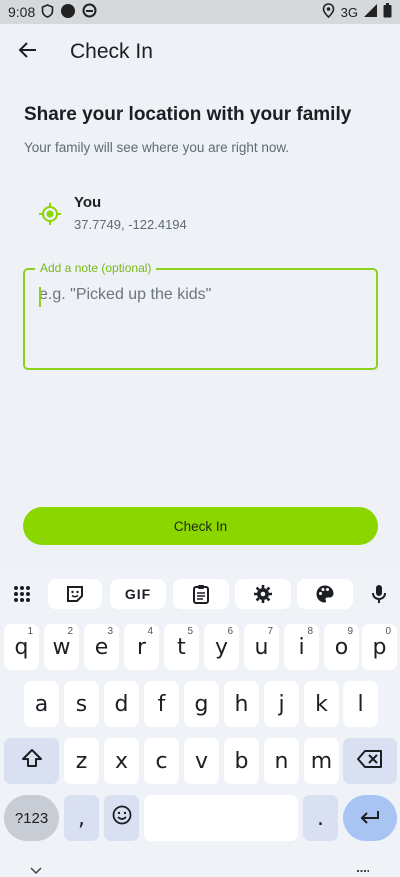 This screenshot has width=400, height=877. Describe the element at coordinates (263, 594) in the screenshot. I see `gear-icon` at that location.